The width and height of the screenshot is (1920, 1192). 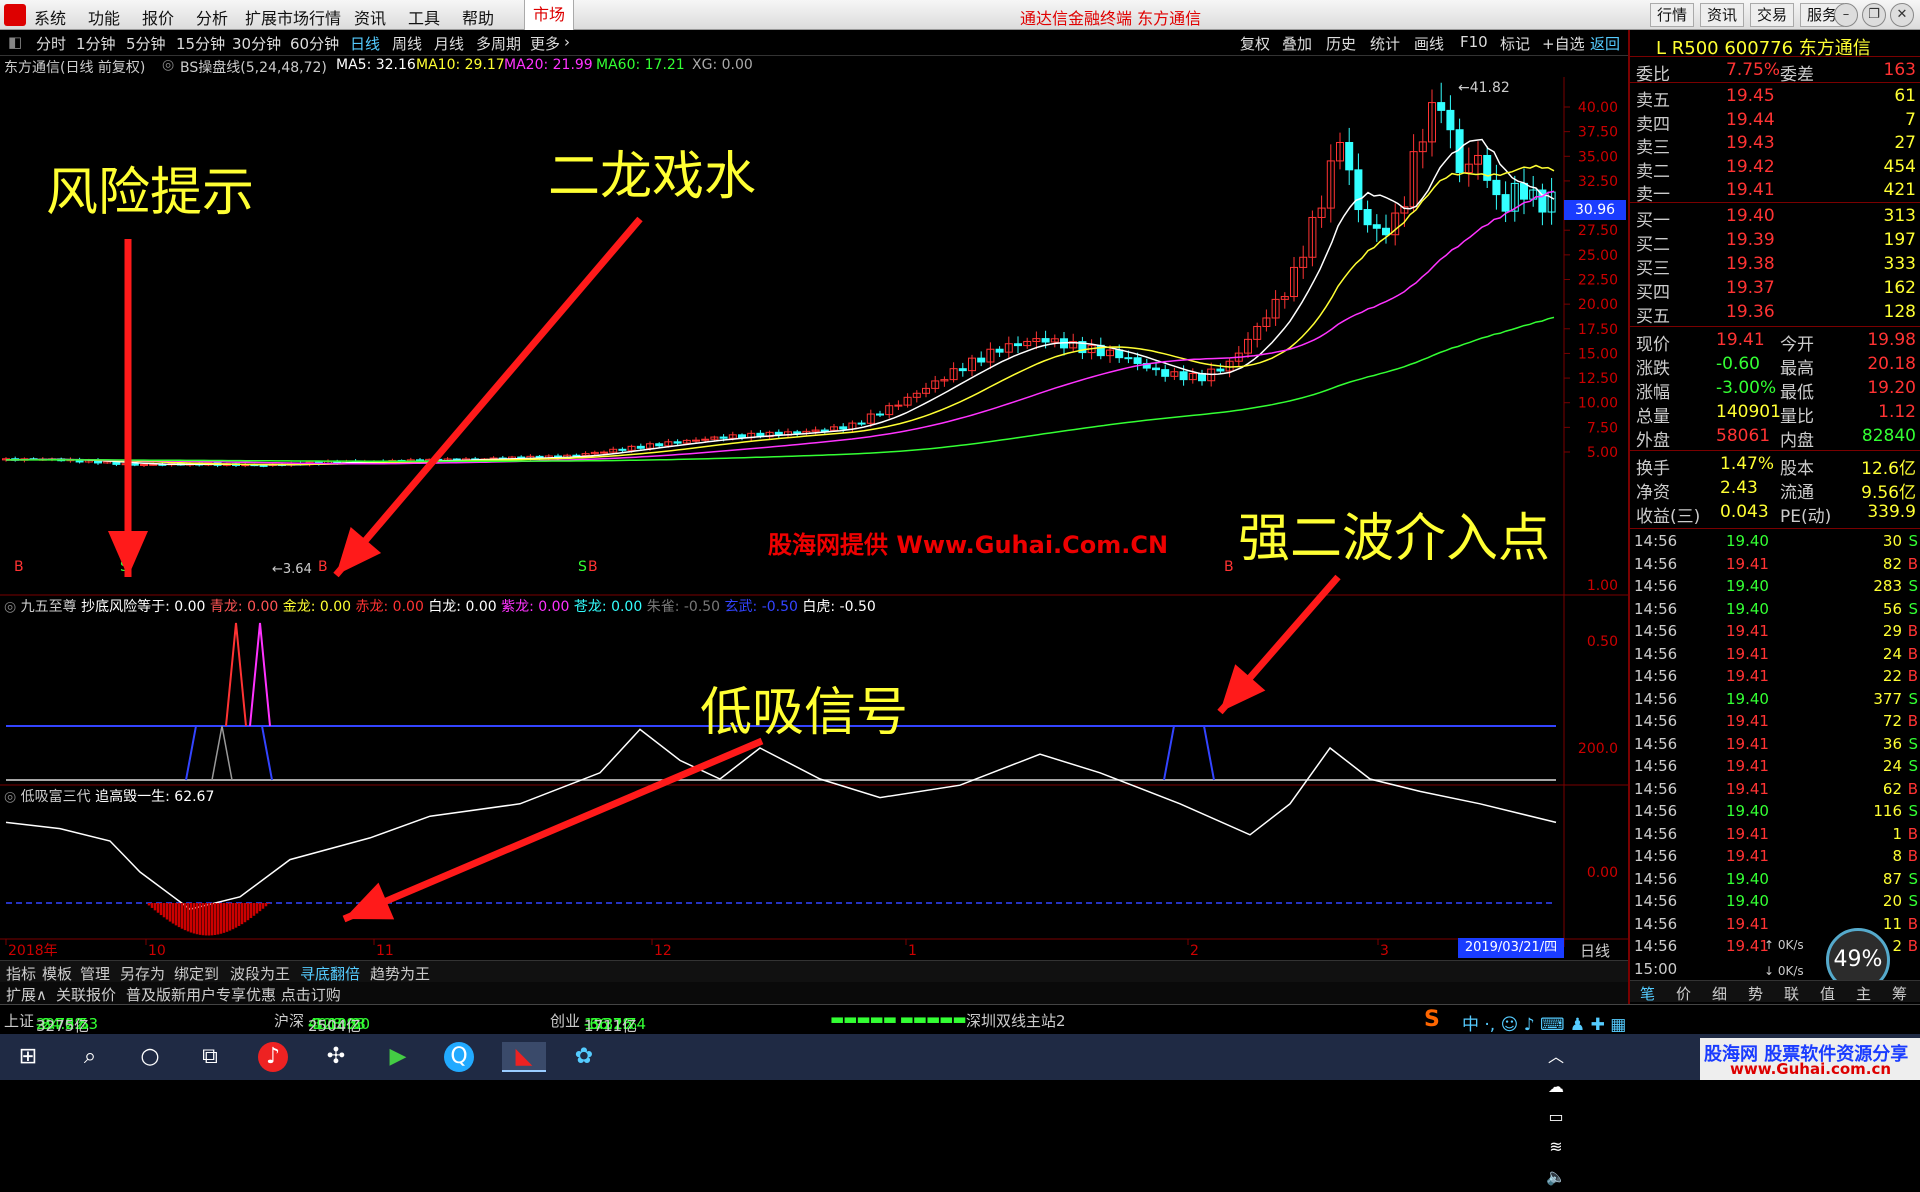 What do you see at coordinates (28, 1057) in the screenshot?
I see `windows-start-icon: ⊞` at bounding box center [28, 1057].